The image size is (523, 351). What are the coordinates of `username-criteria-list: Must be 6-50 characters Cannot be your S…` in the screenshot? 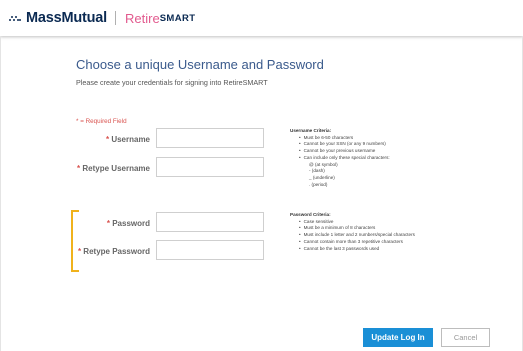 It's located at (390, 148).